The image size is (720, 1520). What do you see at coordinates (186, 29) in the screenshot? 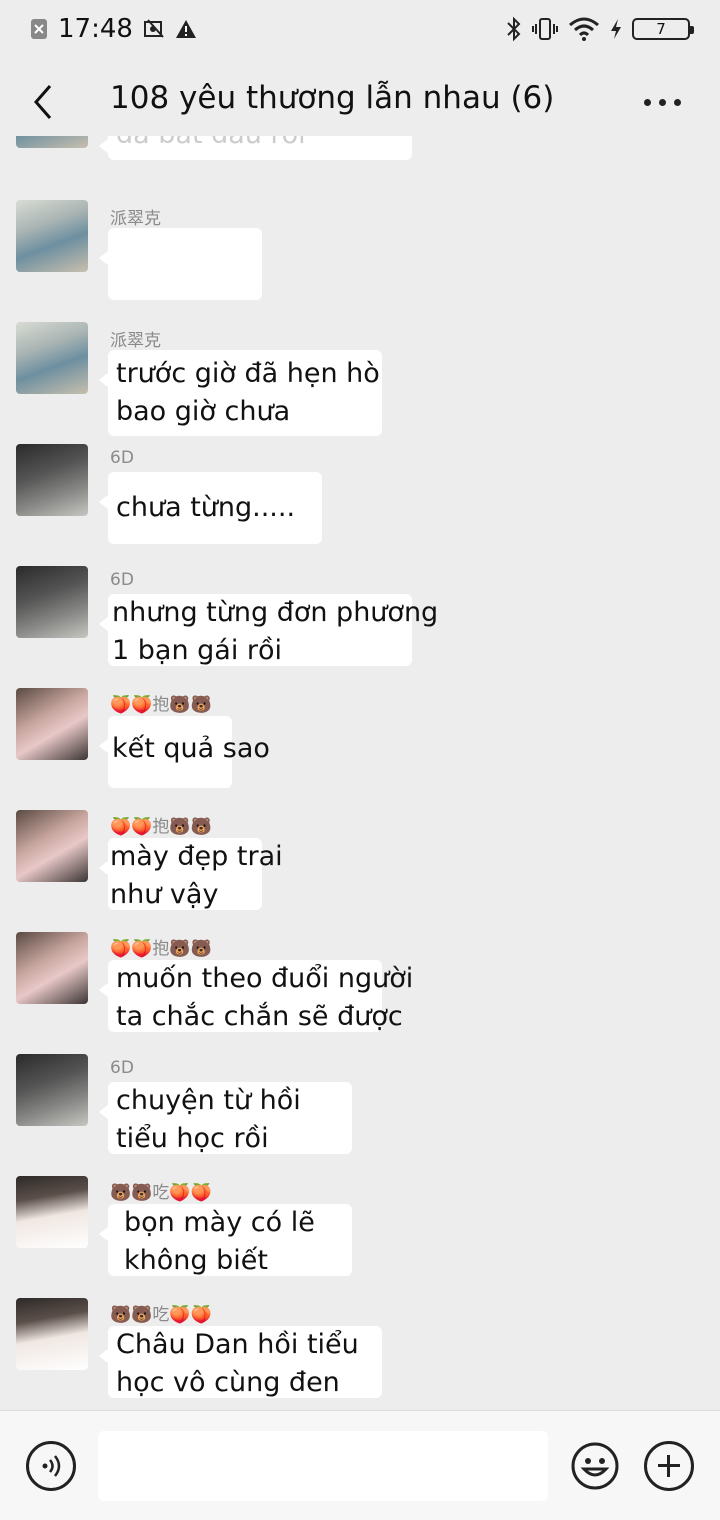
I see `warning-icon` at bounding box center [186, 29].